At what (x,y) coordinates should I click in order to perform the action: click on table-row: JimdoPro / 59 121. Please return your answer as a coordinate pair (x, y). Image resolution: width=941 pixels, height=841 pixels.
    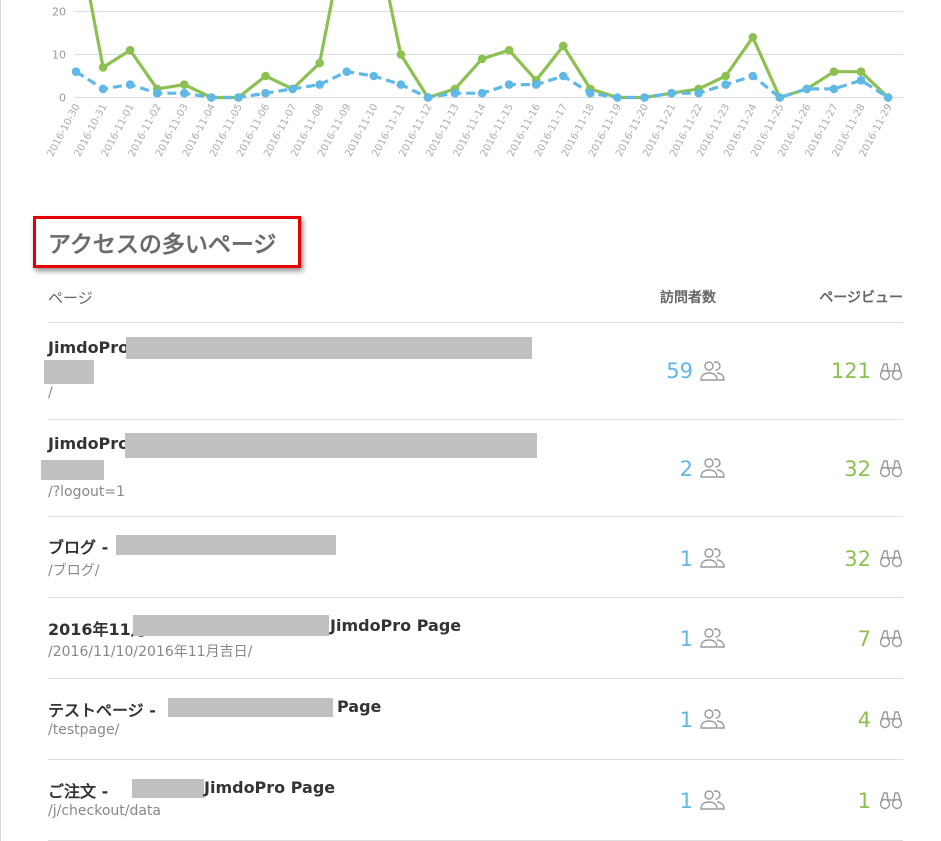
    Looking at the image, I should click on (470, 371).